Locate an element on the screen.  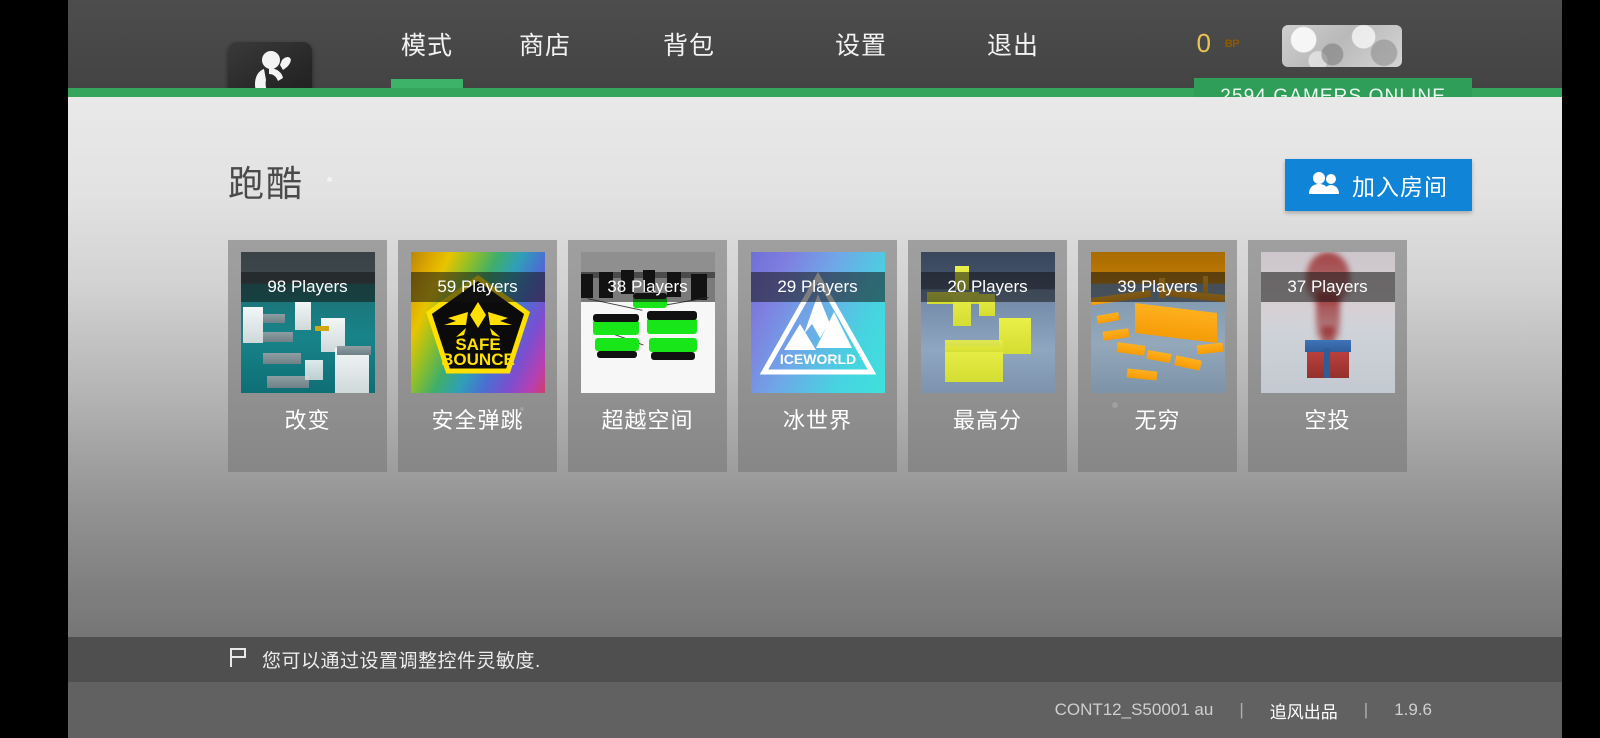
nav-label: 背包 is located at coordinates (688, 46).